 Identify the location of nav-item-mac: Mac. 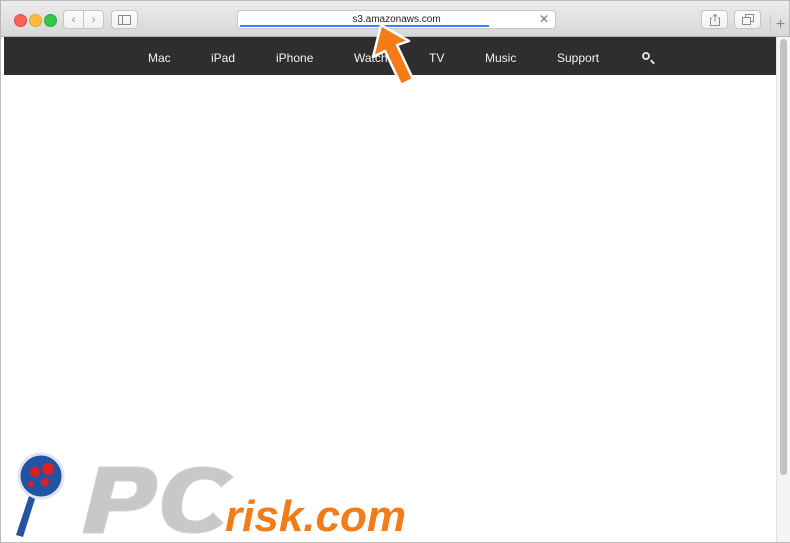
(159, 56).